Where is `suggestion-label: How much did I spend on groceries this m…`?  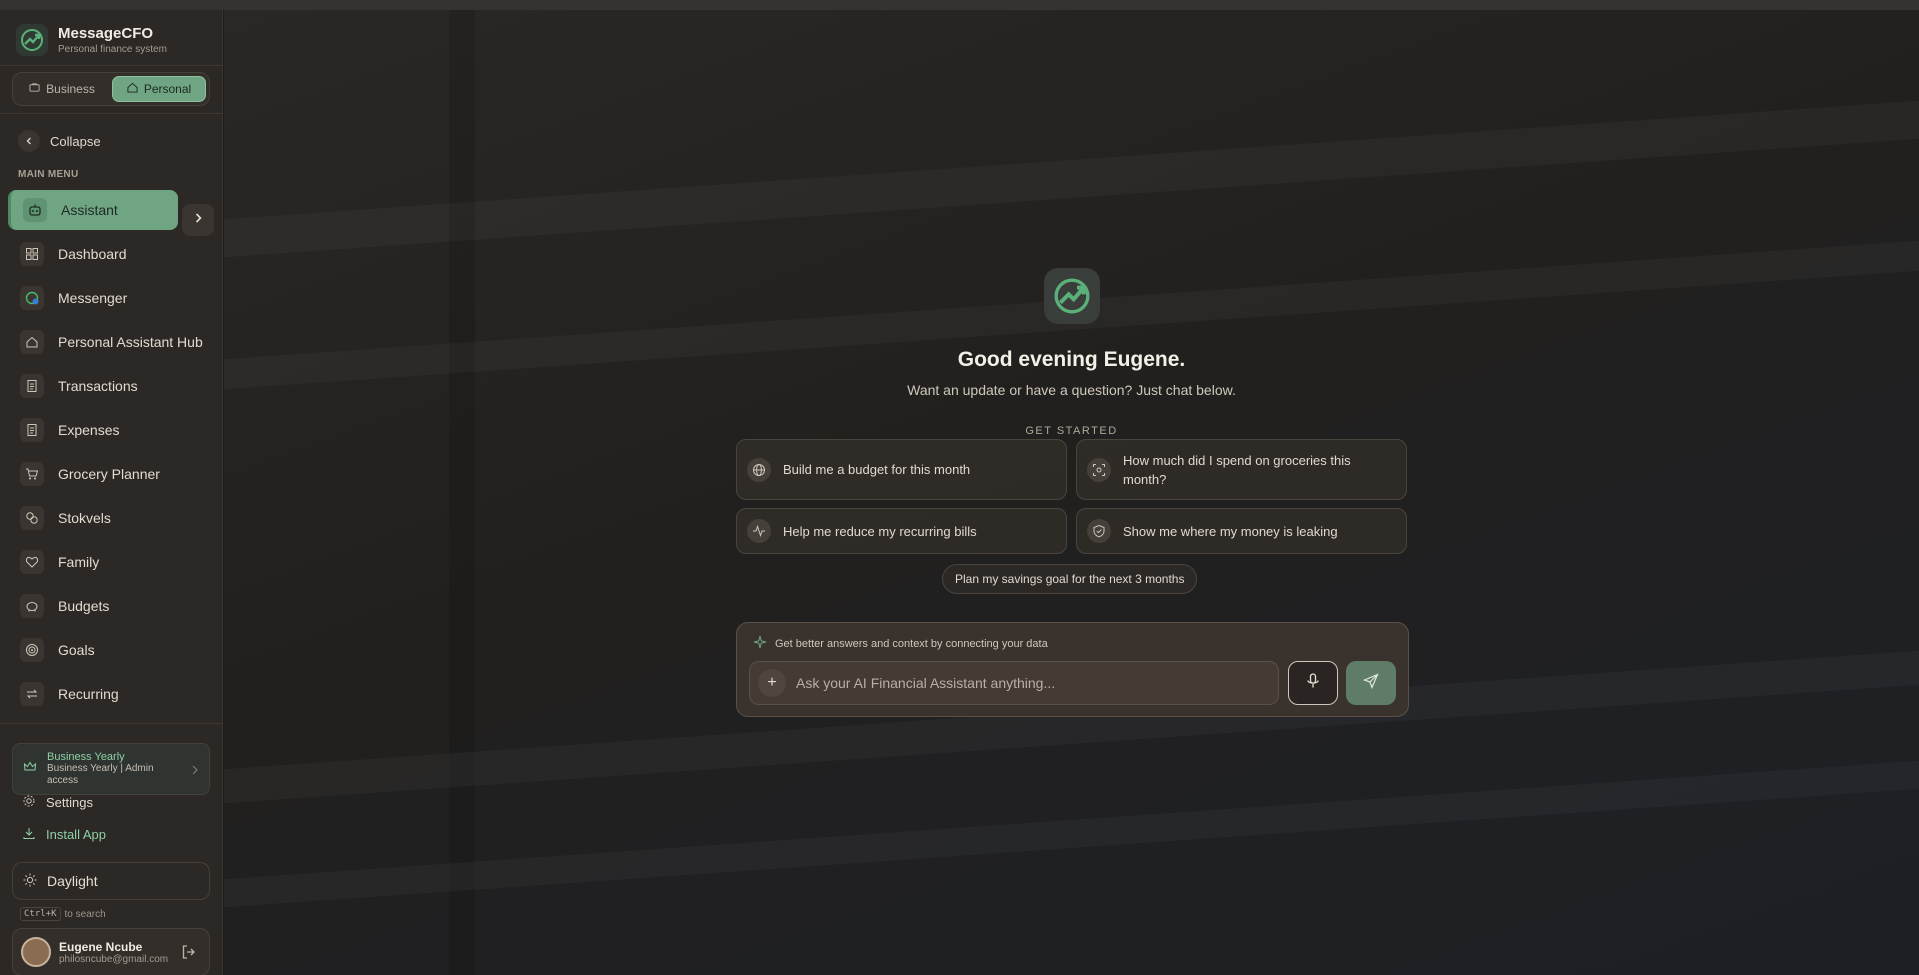 suggestion-label: How much did I spend on groceries this m… is located at coordinates (1237, 469).